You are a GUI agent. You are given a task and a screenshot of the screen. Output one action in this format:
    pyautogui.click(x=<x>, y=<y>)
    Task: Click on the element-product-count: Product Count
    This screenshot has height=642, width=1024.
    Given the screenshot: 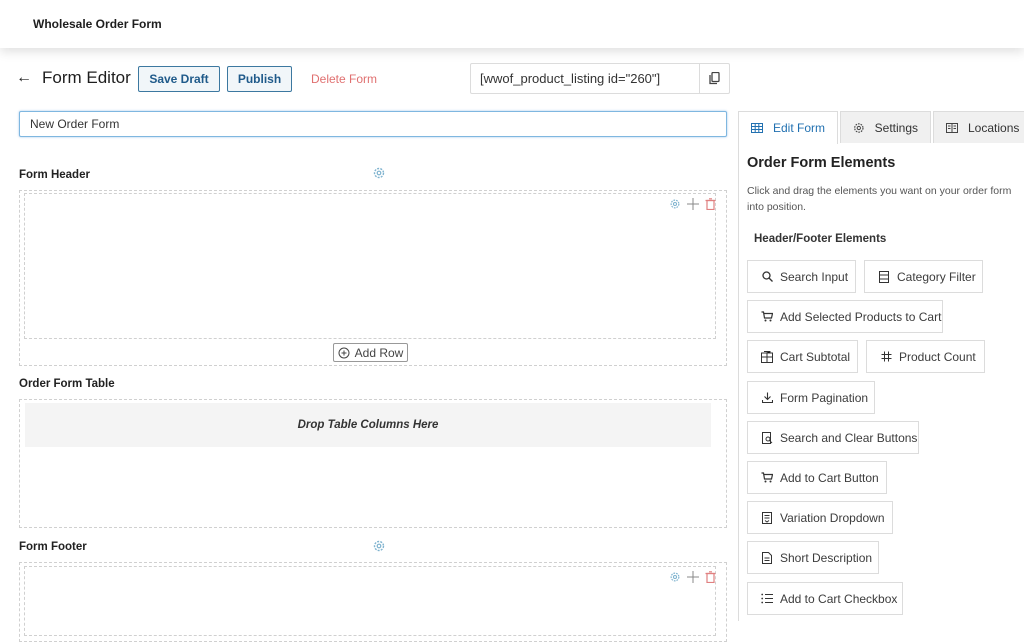 What is the action you would take?
    pyautogui.click(x=925, y=356)
    